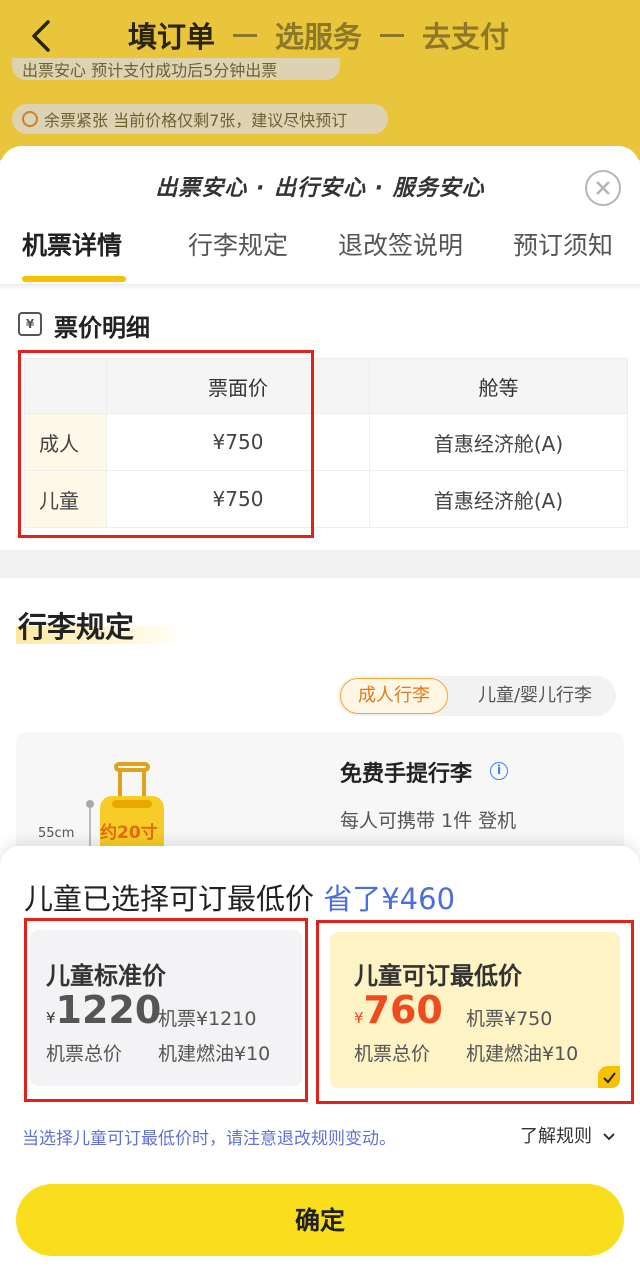 This screenshot has height=1268, width=640. I want to click on carry-on-description: 每人可携带 1件 登机, so click(428, 821).